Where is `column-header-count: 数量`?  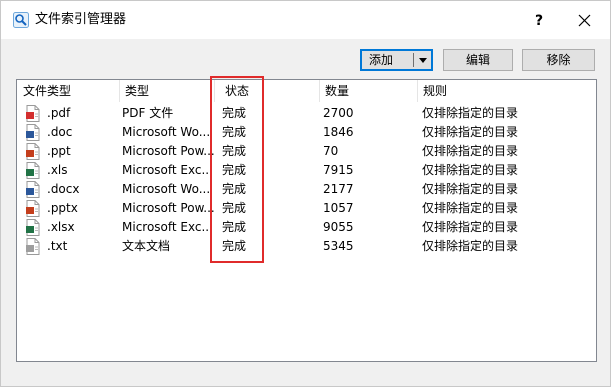 column-header-count: 数量 is located at coordinates (368, 91).